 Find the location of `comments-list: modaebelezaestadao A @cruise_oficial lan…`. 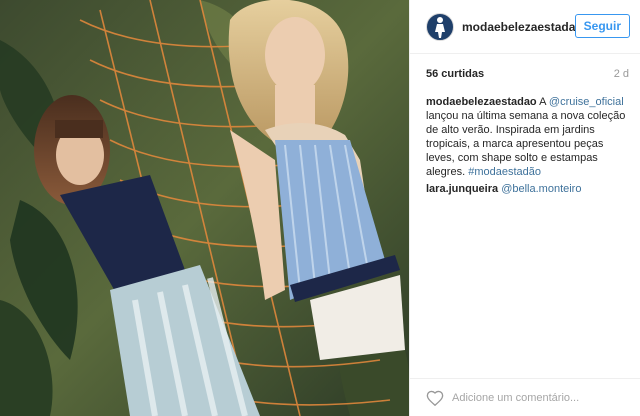

comments-list: modaebelezaestadao A @cruise_oficial lan… is located at coordinates (527, 147).